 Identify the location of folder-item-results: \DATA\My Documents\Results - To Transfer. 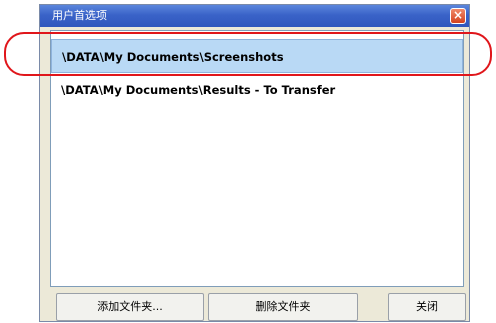
(257, 90).